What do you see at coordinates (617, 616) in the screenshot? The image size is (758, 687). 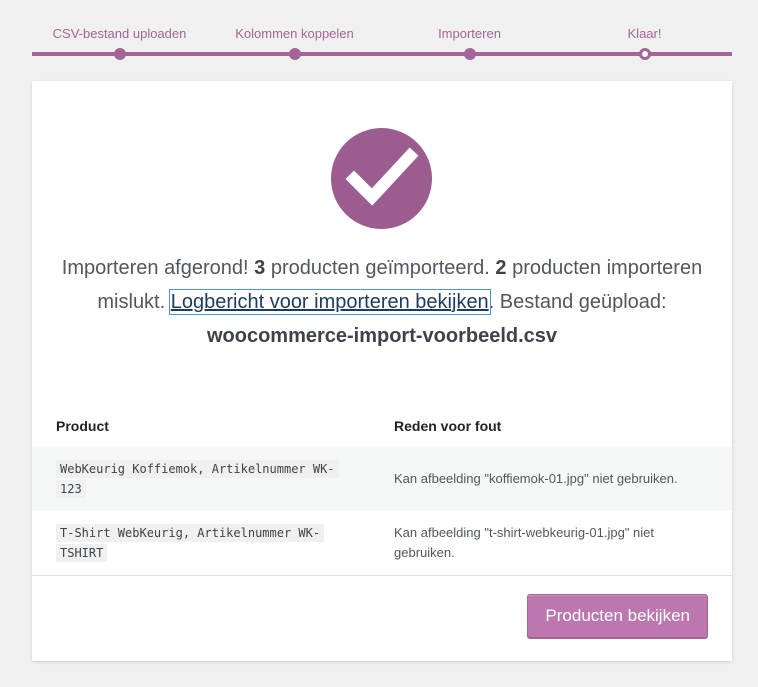 I see `view-products-button: Producten bekijken` at bounding box center [617, 616].